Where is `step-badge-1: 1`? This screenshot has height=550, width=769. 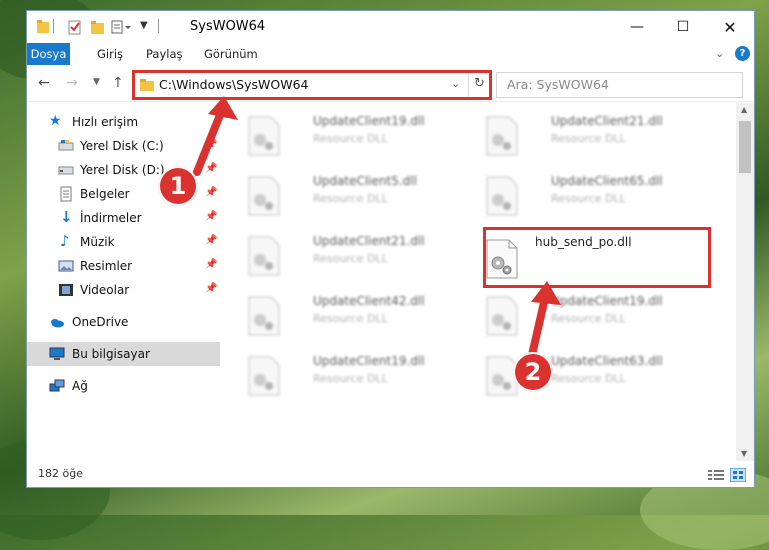
step-badge-1: 1 is located at coordinates (178, 186).